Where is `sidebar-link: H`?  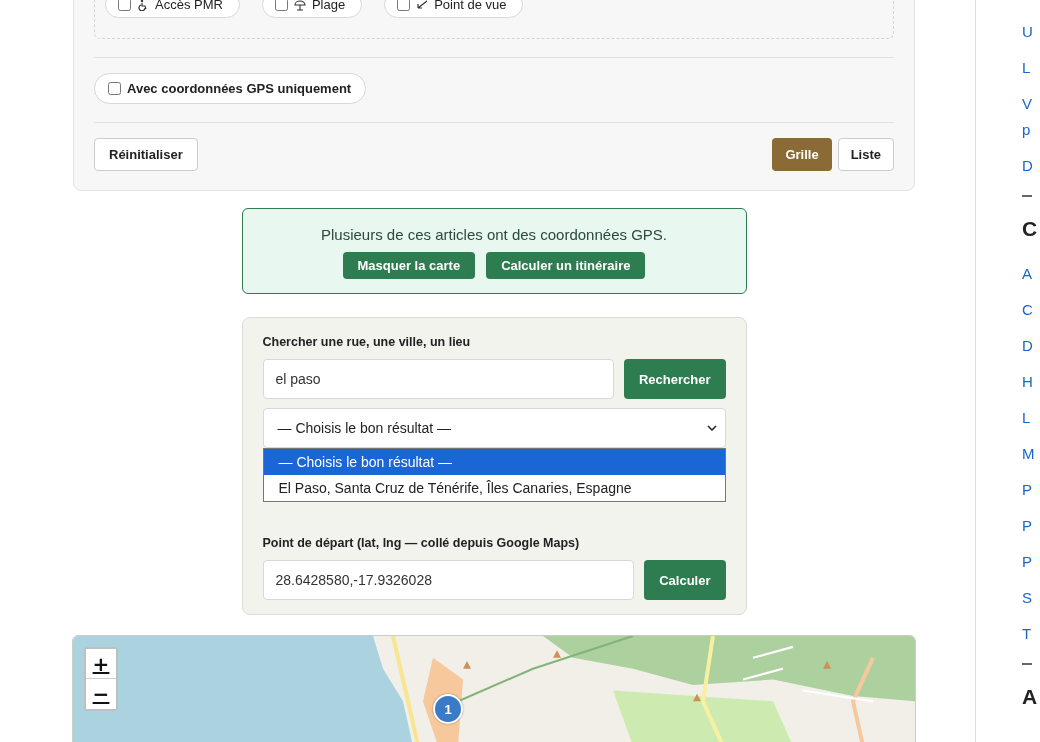
sidebar-link: H is located at coordinates (1026, 382).